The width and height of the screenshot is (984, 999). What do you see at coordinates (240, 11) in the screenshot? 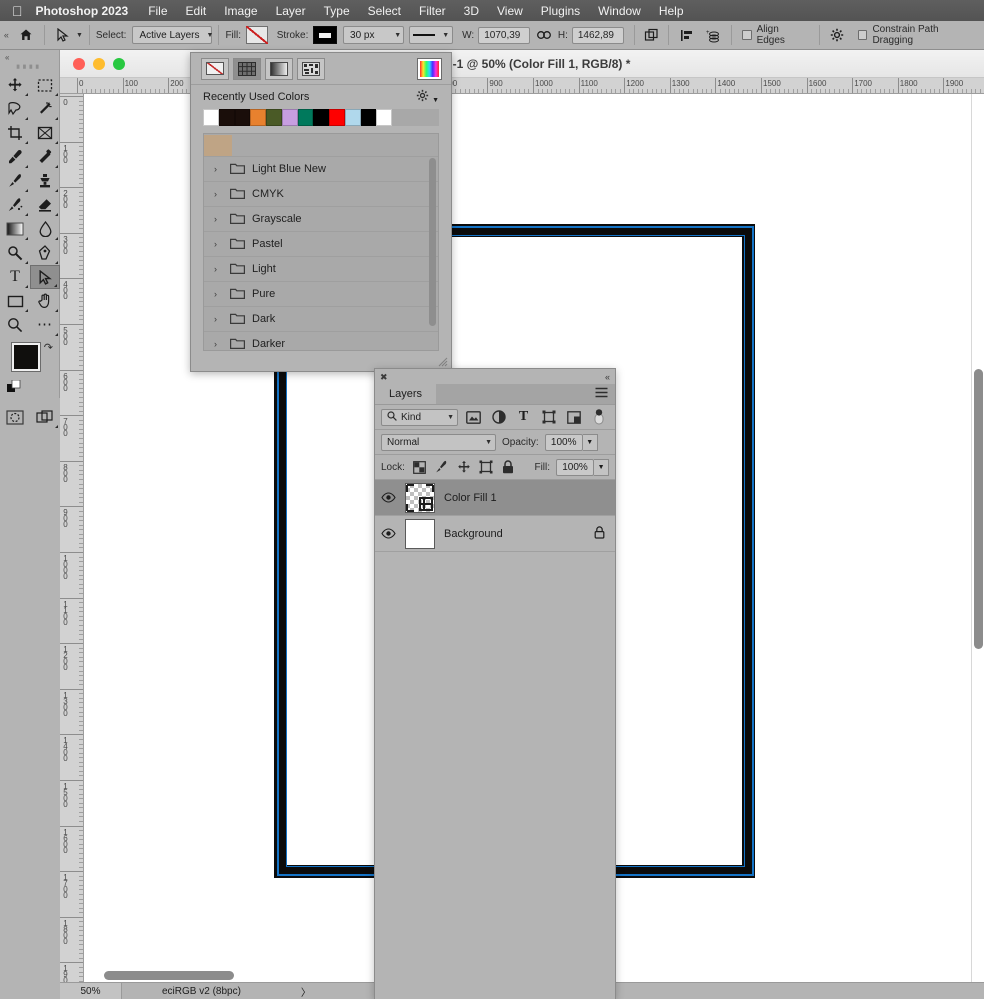
I see `menu-item-image: Image` at bounding box center [240, 11].